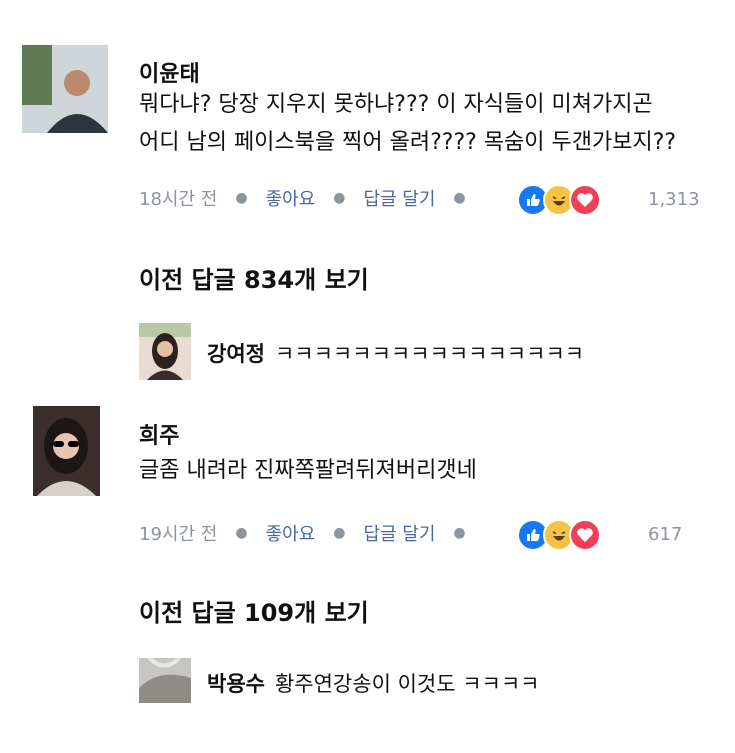 The height and width of the screenshot is (753, 735). What do you see at coordinates (665, 534) in the screenshot?
I see `reaction-count: 617` at bounding box center [665, 534].